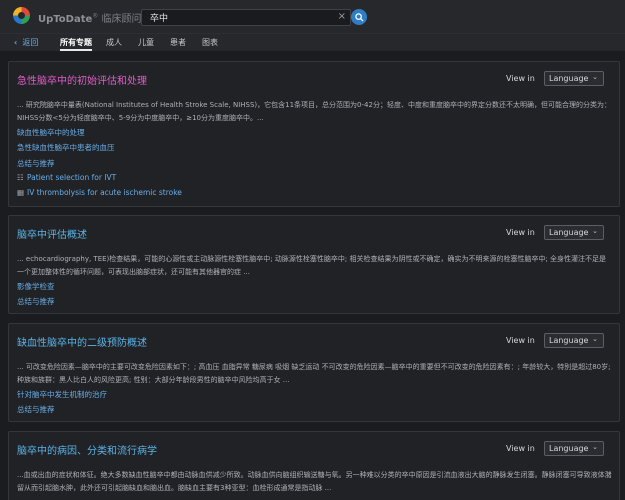 This screenshot has height=500, width=625. Describe the element at coordinates (51, 132) in the screenshot. I see `result-link: 缺血性脑卒中的处理` at that location.